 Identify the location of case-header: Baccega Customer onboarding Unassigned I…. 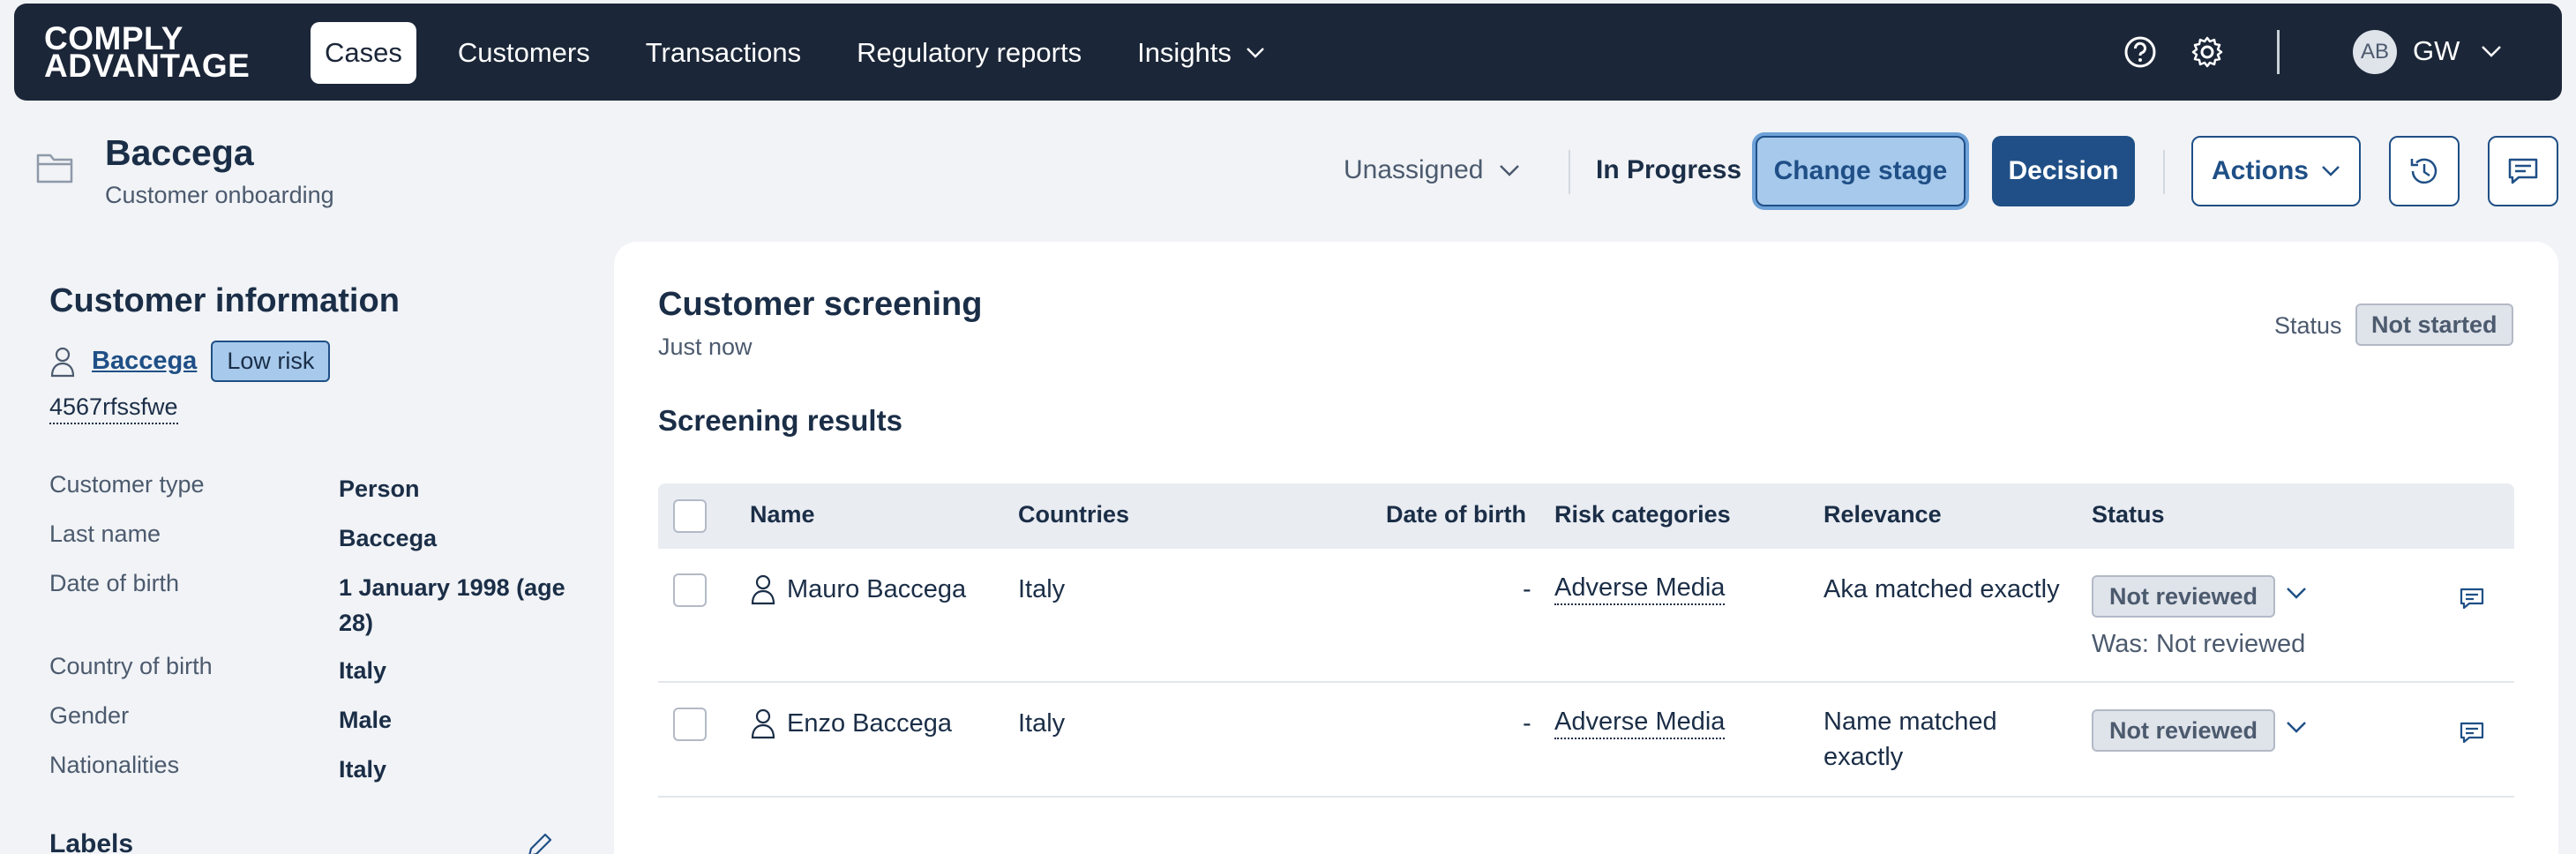
(1288, 172).